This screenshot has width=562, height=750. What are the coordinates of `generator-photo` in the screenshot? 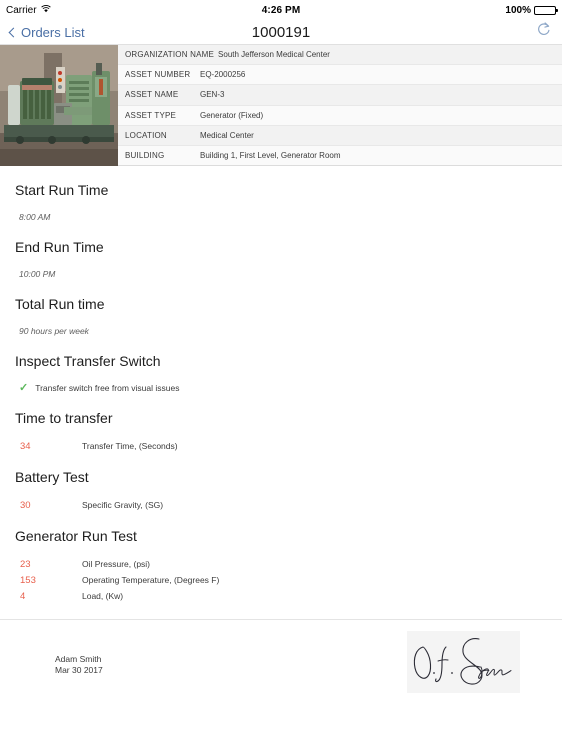 It's located at (59, 105).